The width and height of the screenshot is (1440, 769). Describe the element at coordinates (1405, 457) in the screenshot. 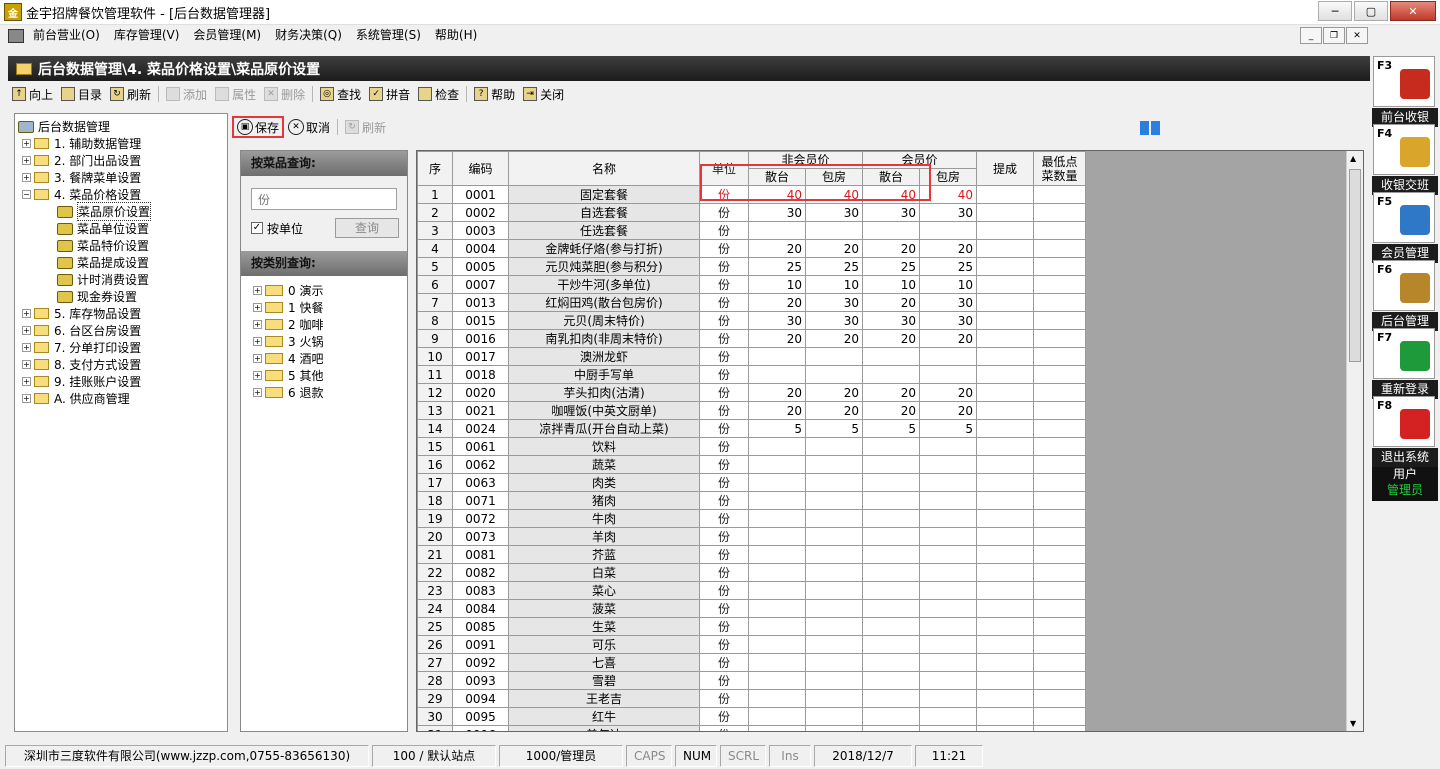

I see `function-key-label: 退出系统` at that location.